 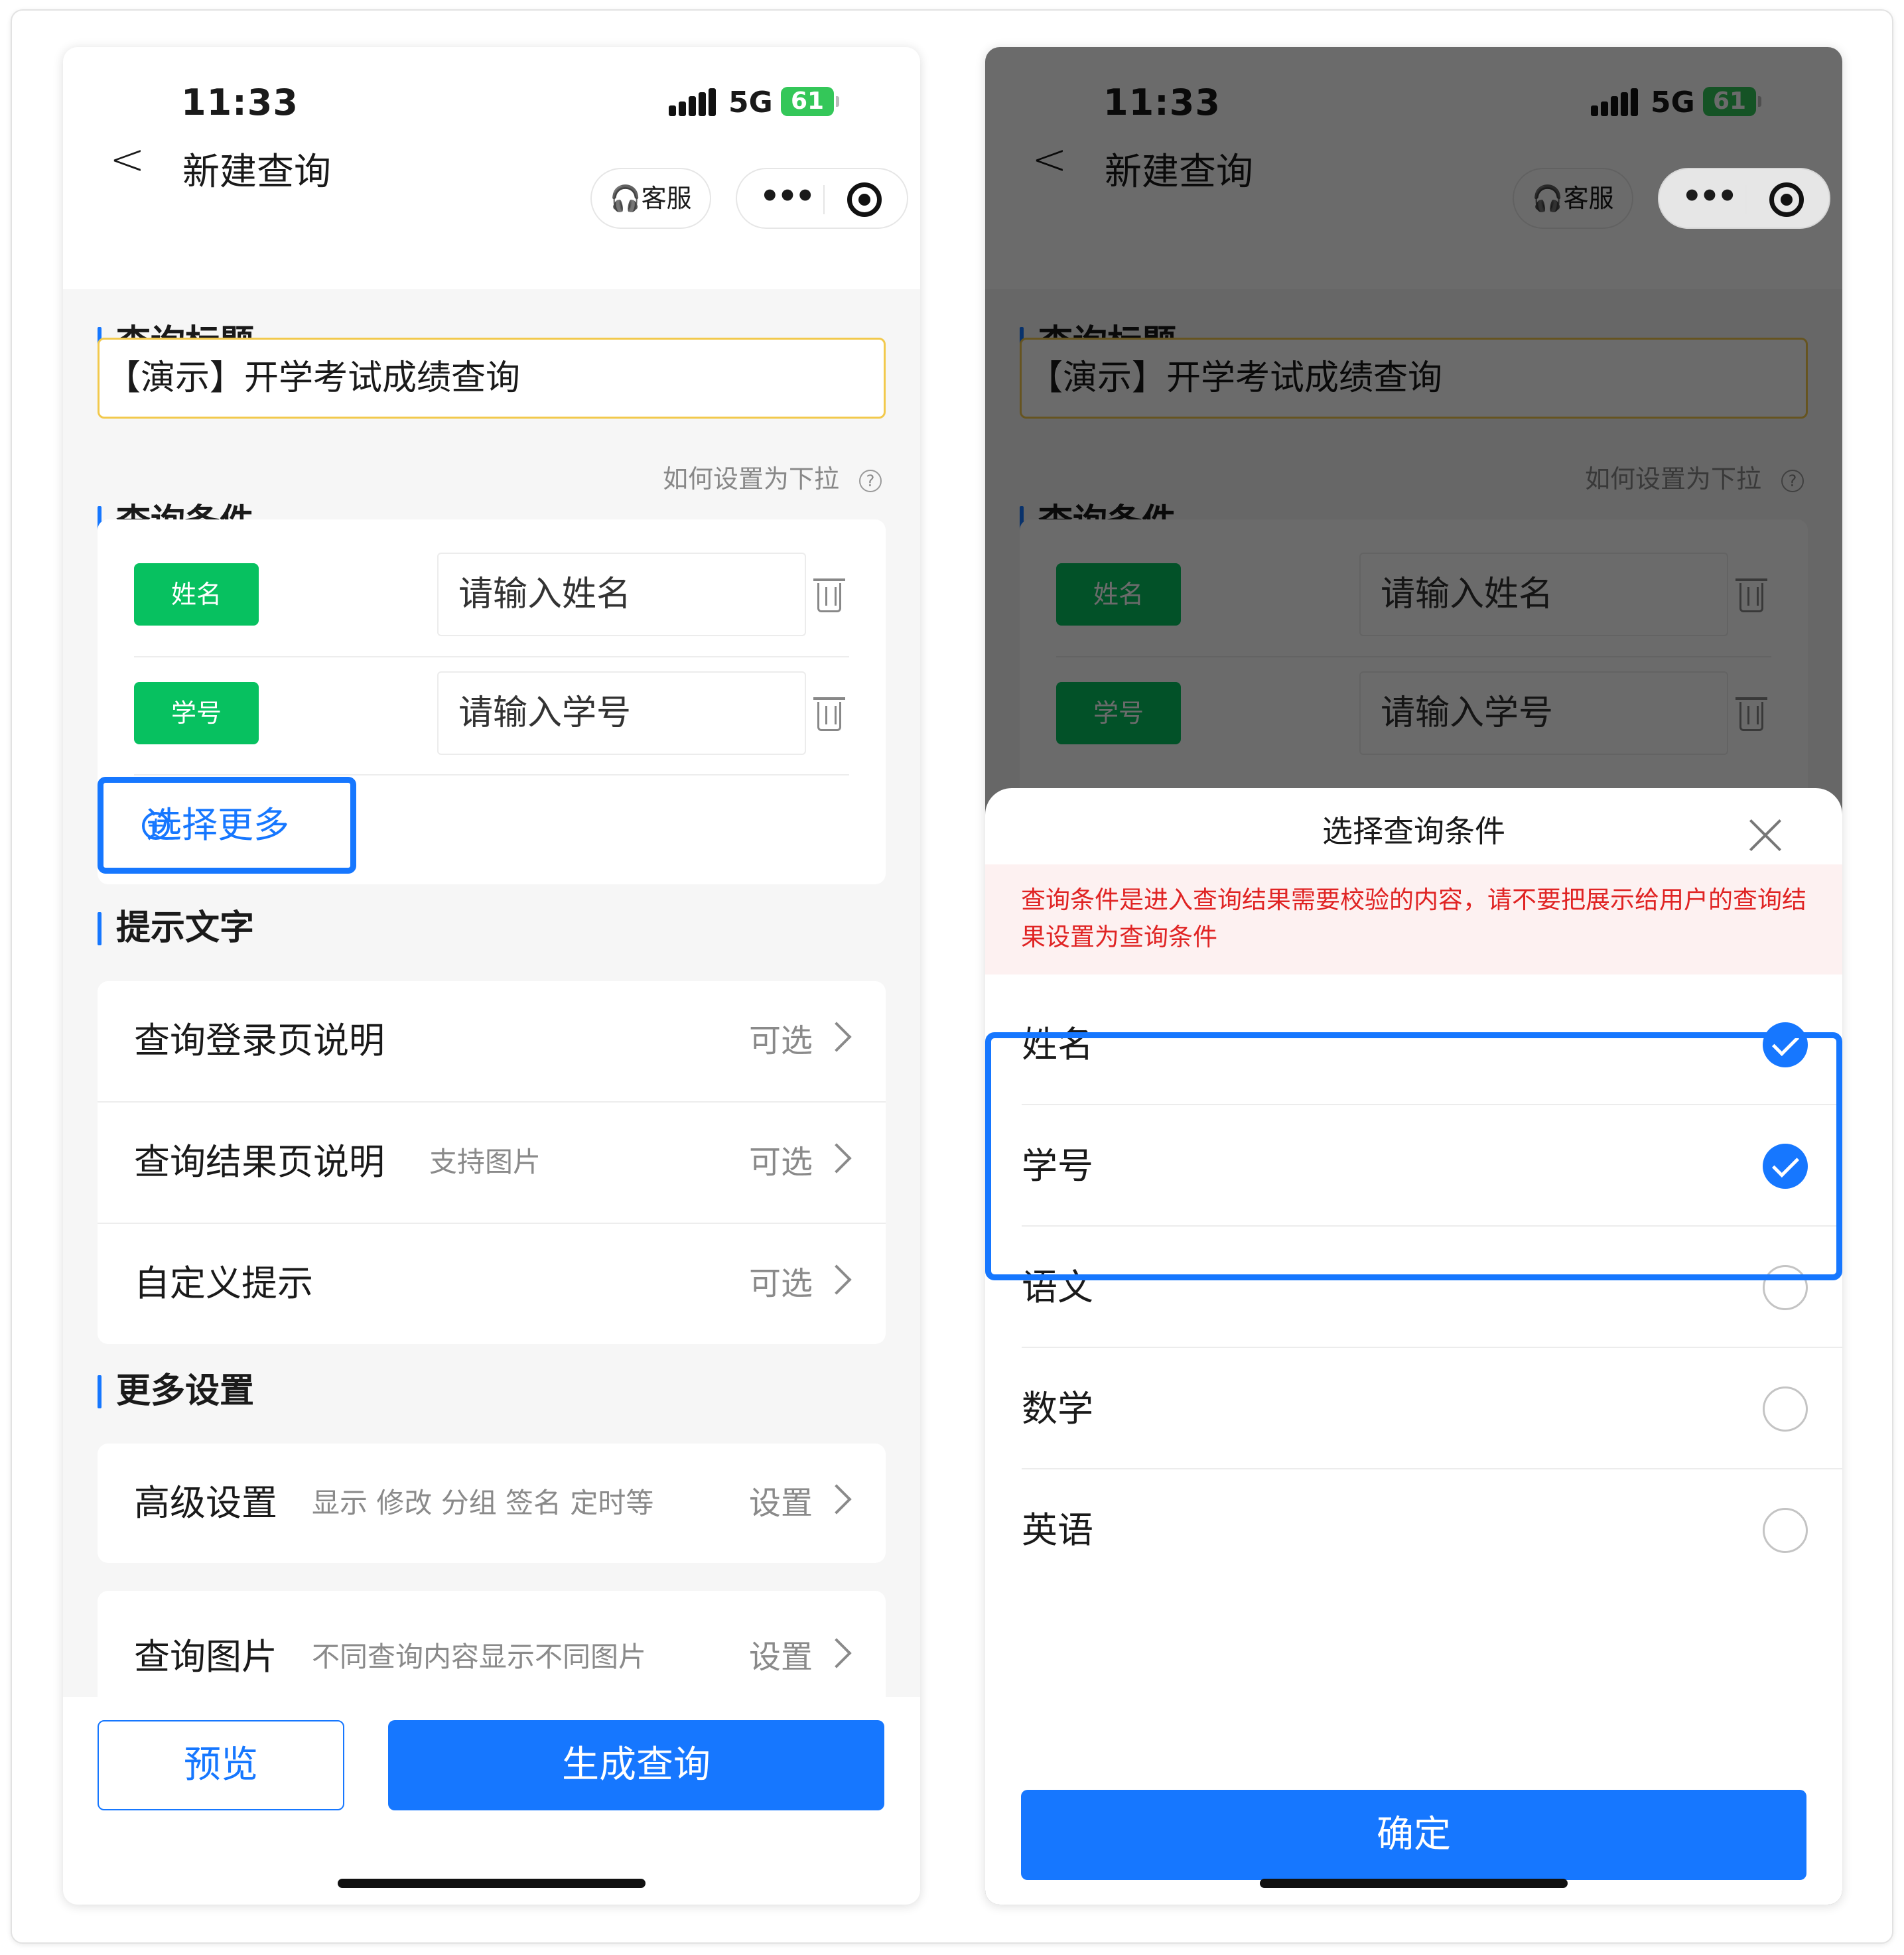 What do you see at coordinates (1057, 1530) in the screenshot?
I see `option-label: 英语` at bounding box center [1057, 1530].